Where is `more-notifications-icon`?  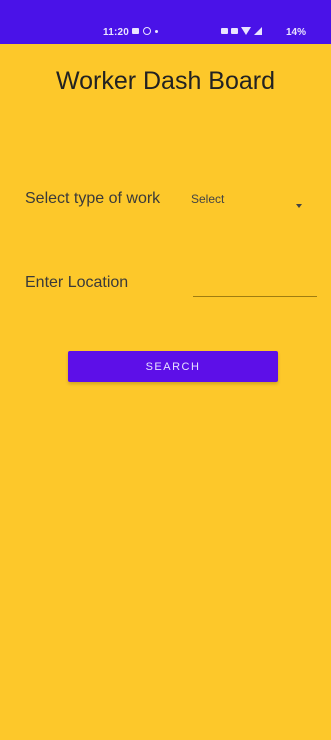 more-notifications-icon is located at coordinates (156, 31).